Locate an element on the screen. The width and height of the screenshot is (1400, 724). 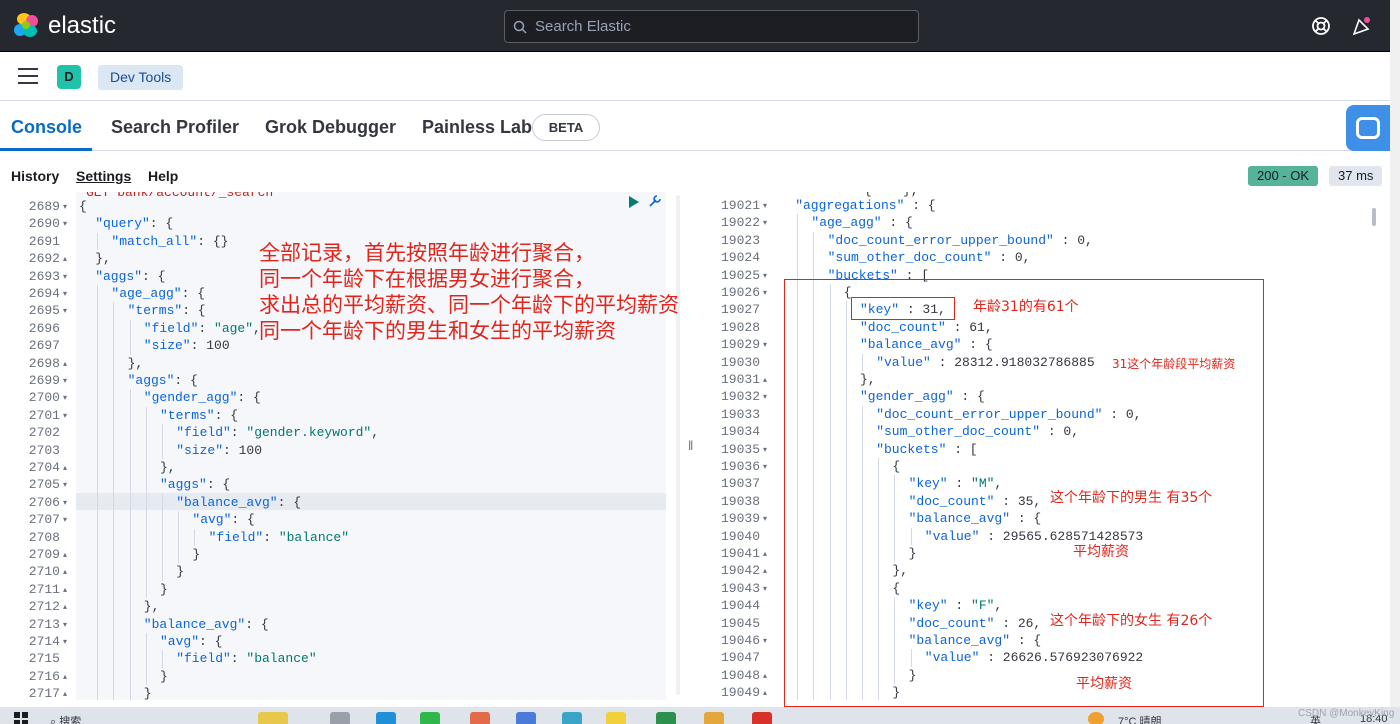
line-number: 19038 is located at coordinates (740, 501).